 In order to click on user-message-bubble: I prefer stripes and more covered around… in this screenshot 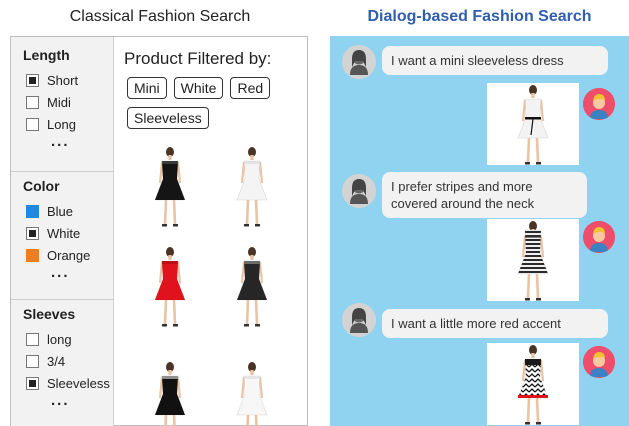, I will do `click(484, 195)`.